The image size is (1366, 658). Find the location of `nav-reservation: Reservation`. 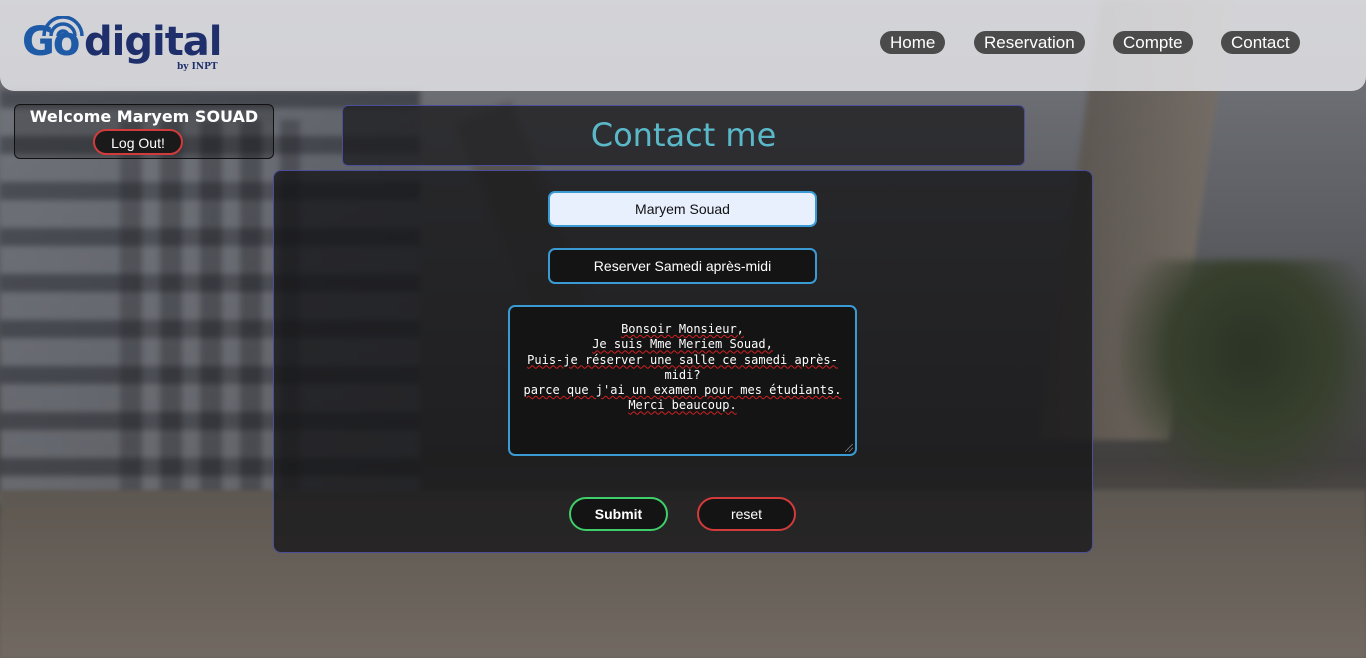

nav-reservation: Reservation is located at coordinates (1029, 42).